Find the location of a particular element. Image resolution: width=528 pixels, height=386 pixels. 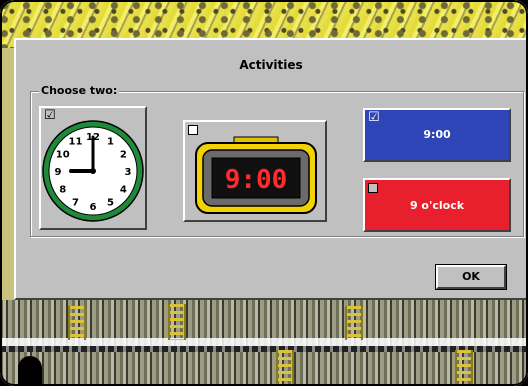

ok-button: OK is located at coordinates (471, 277).